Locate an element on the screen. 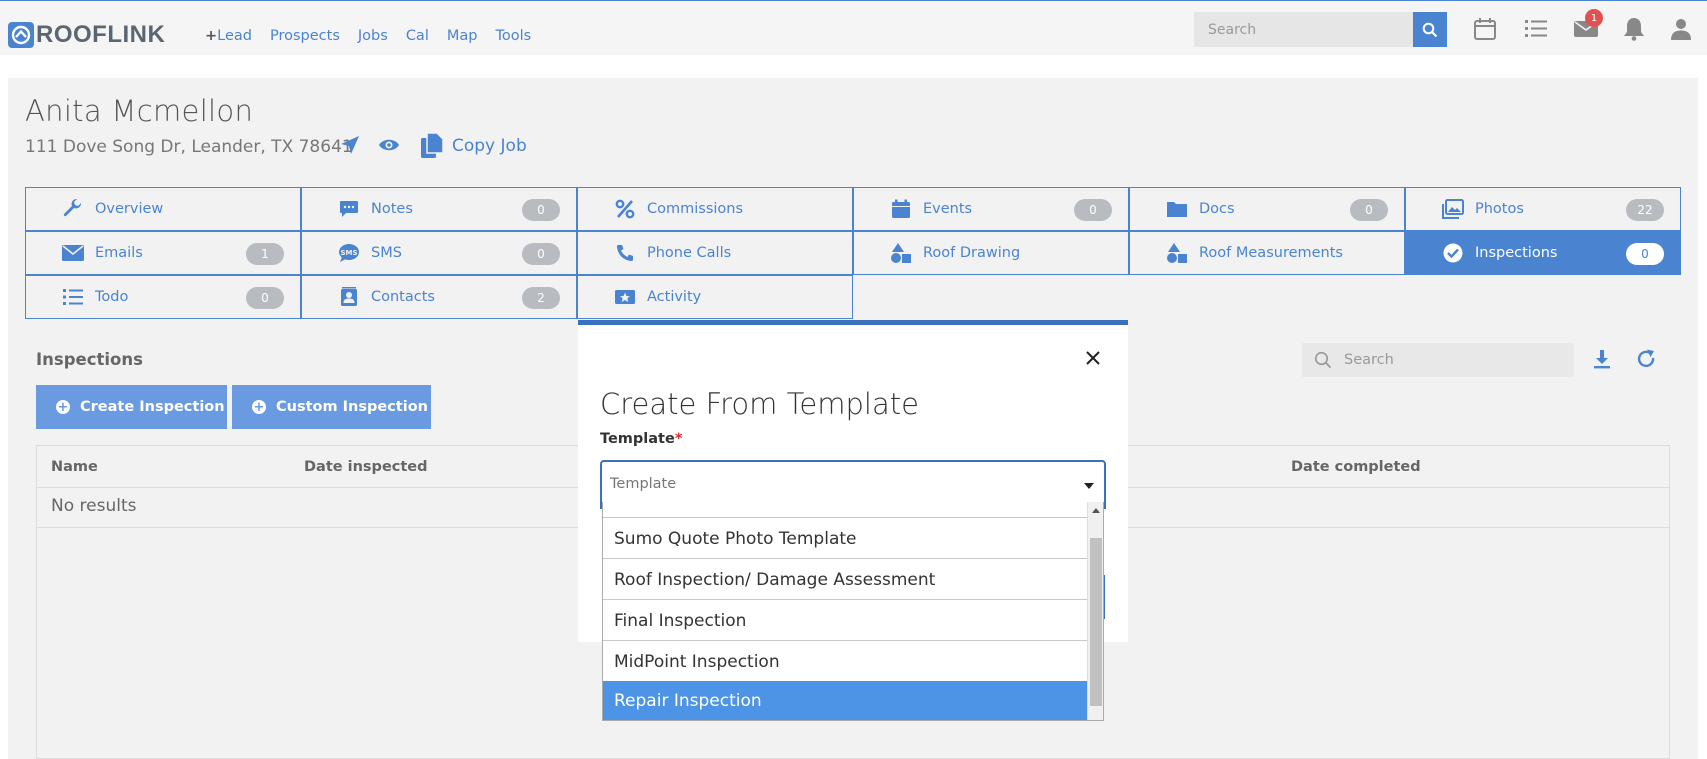 The height and width of the screenshot is (759, 1707). star-ticket-icon is located at coordinates (625, 297).